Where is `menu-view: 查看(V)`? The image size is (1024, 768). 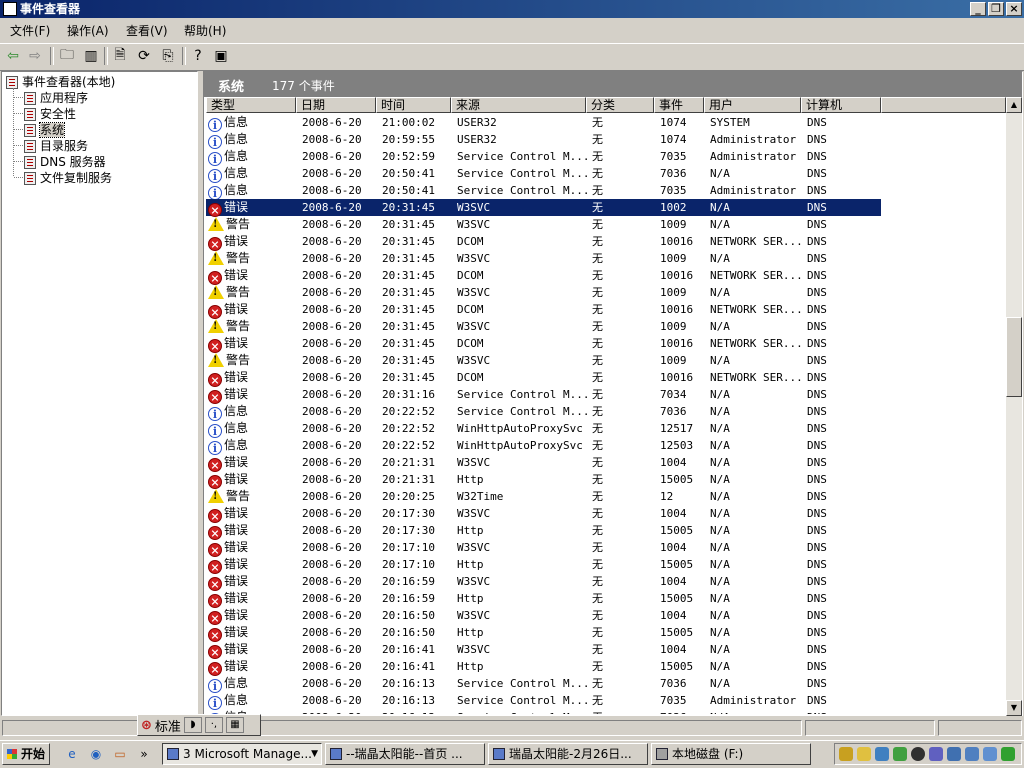
menu-view: 查看(V) is located at coordinates (147, 31).